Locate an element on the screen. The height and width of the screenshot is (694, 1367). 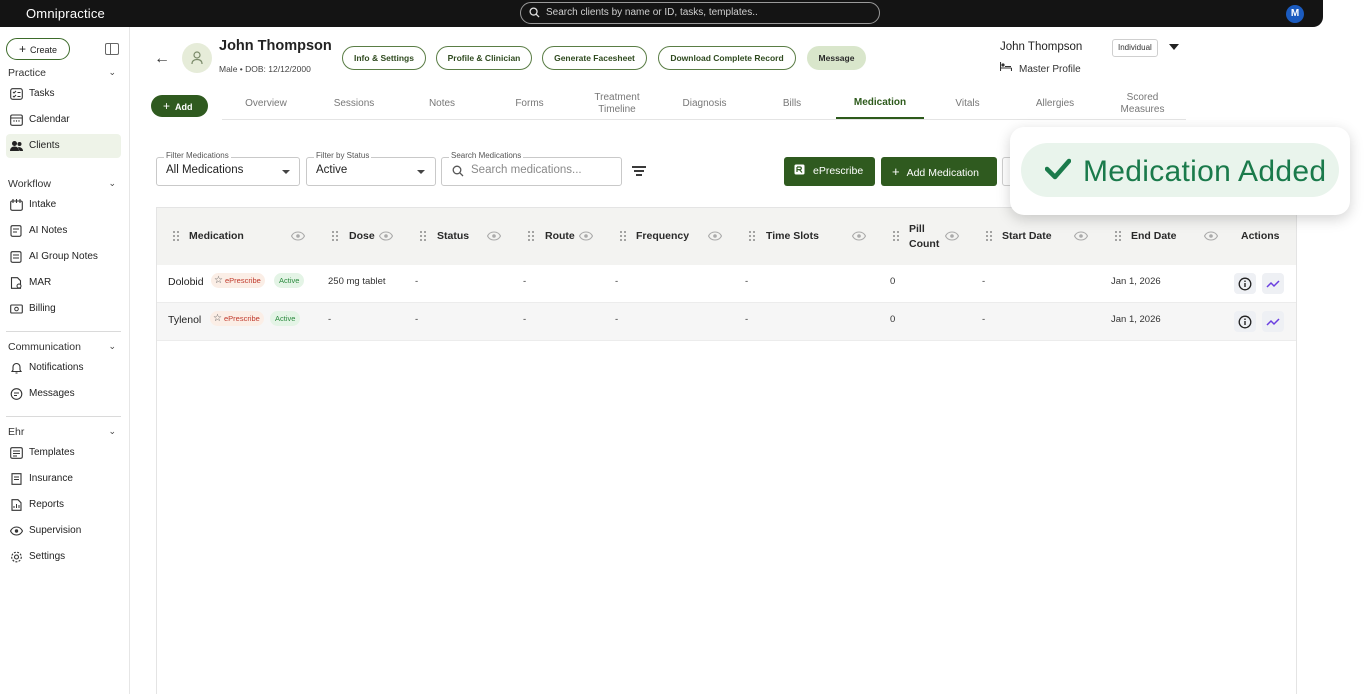
tab-treatment-timeline: Treatment Timeline is located at coordinates (617, 103).